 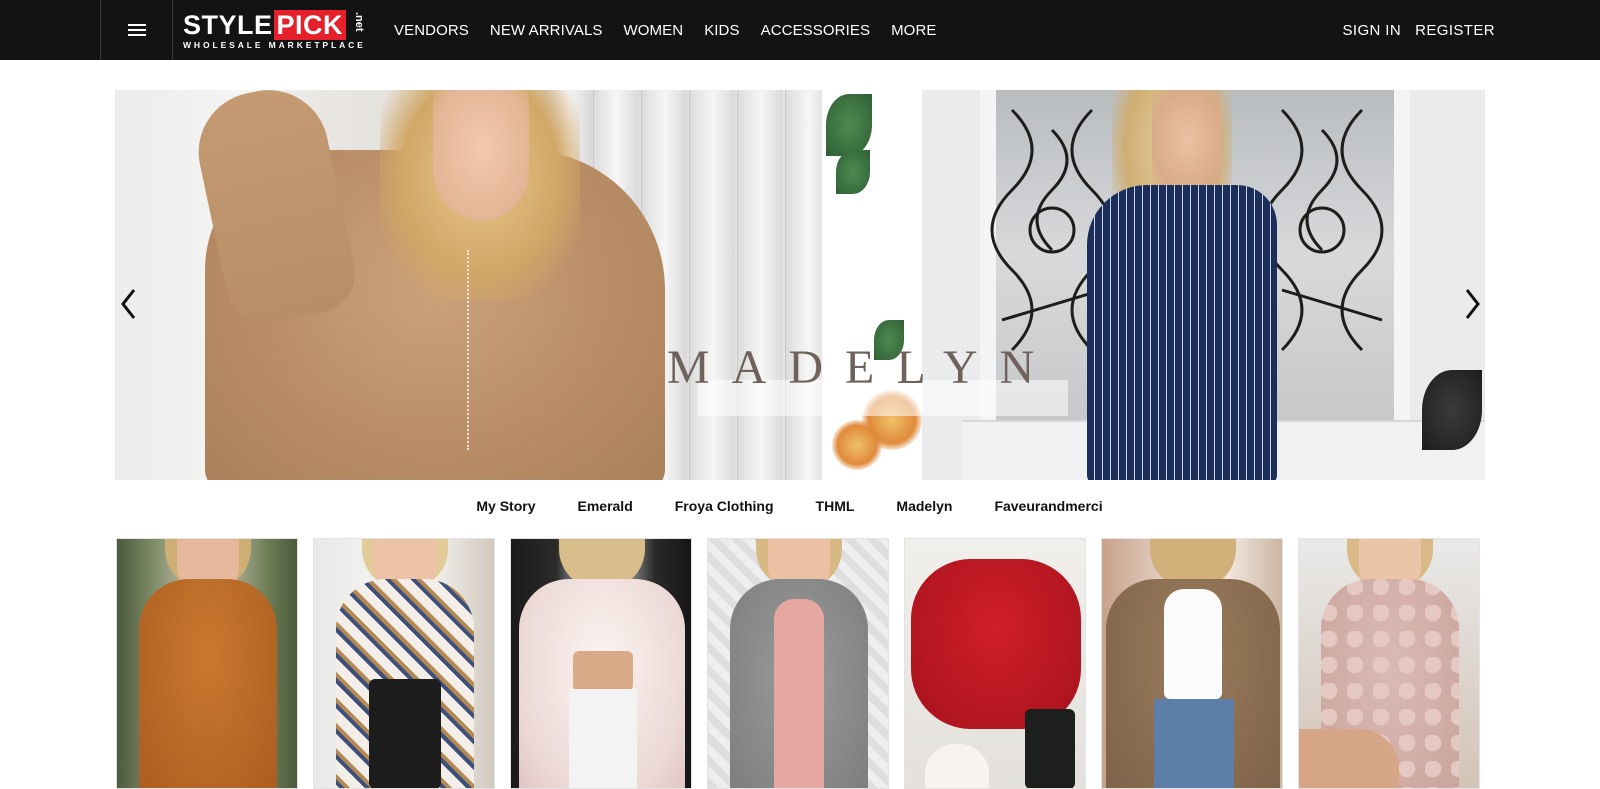 I want to click on logo-tagline: WHOLESALE MARKETPLACE, so click(x=274, y=45).